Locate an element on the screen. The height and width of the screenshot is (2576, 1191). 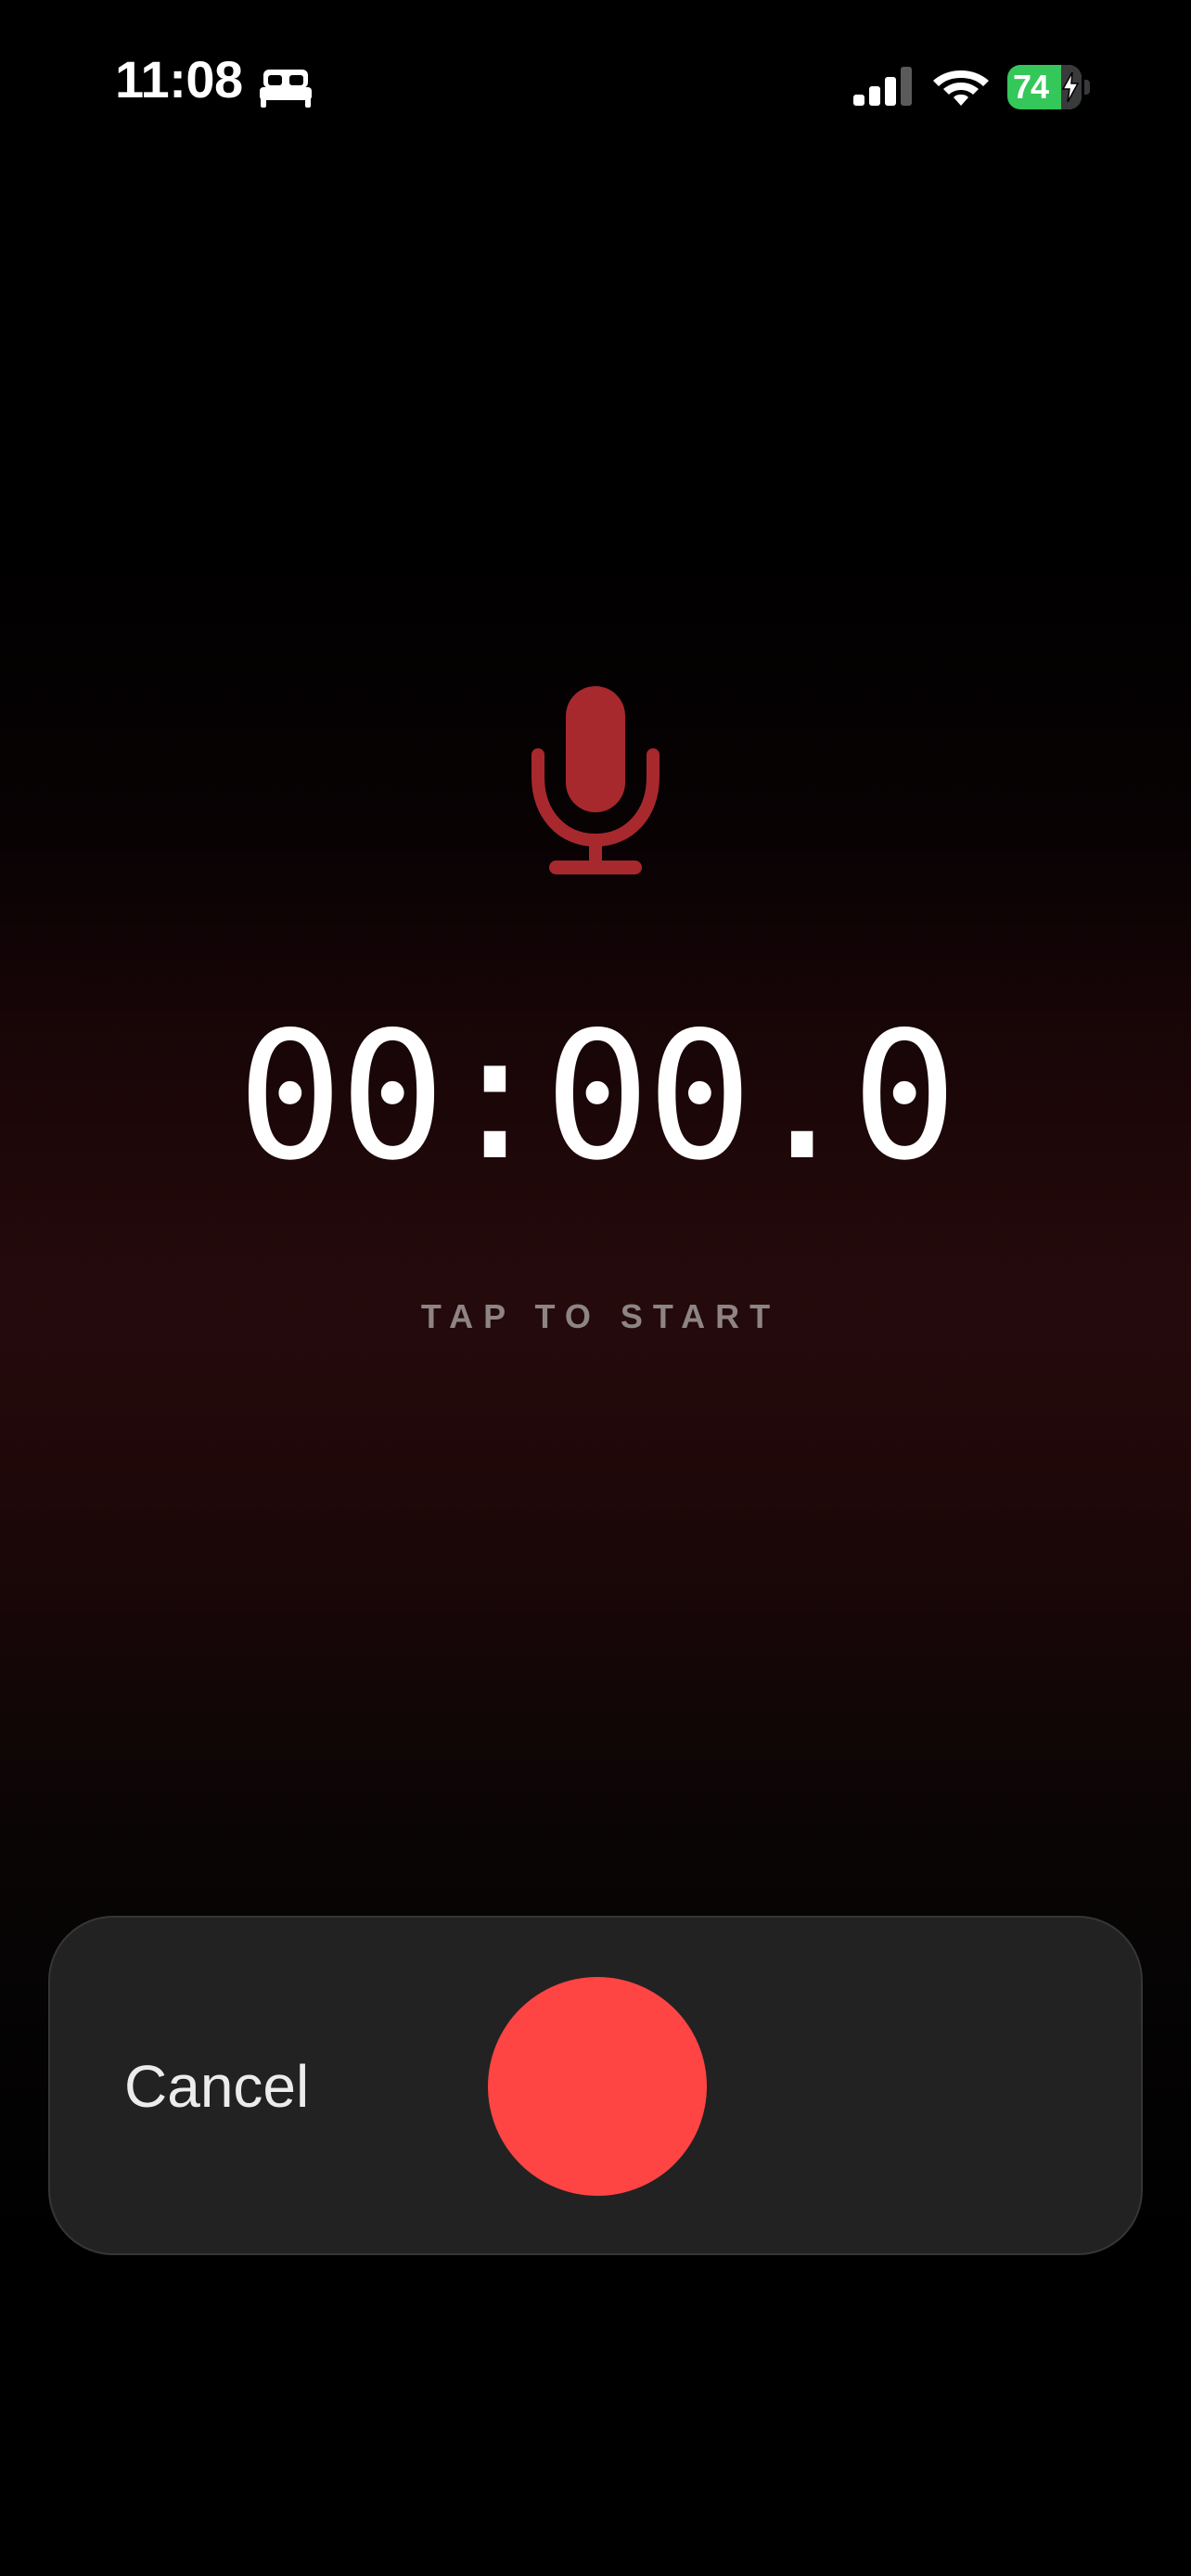
tap-to-start-hint: TAP TO START is located at coordinates (600, 1316).